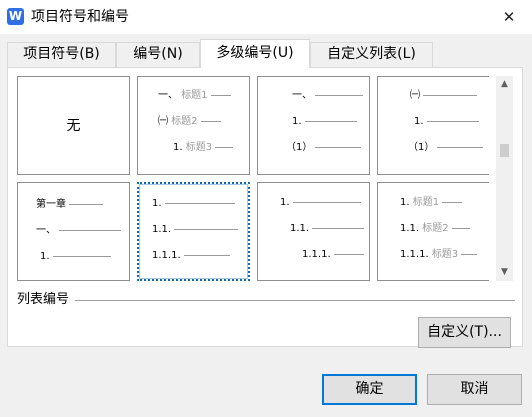 The image size is (532, 417). What do you see at coordinates (504, 84) in the screenshot?
I see `scroll-up-icon: ▲` at bounding box center [504, 84].